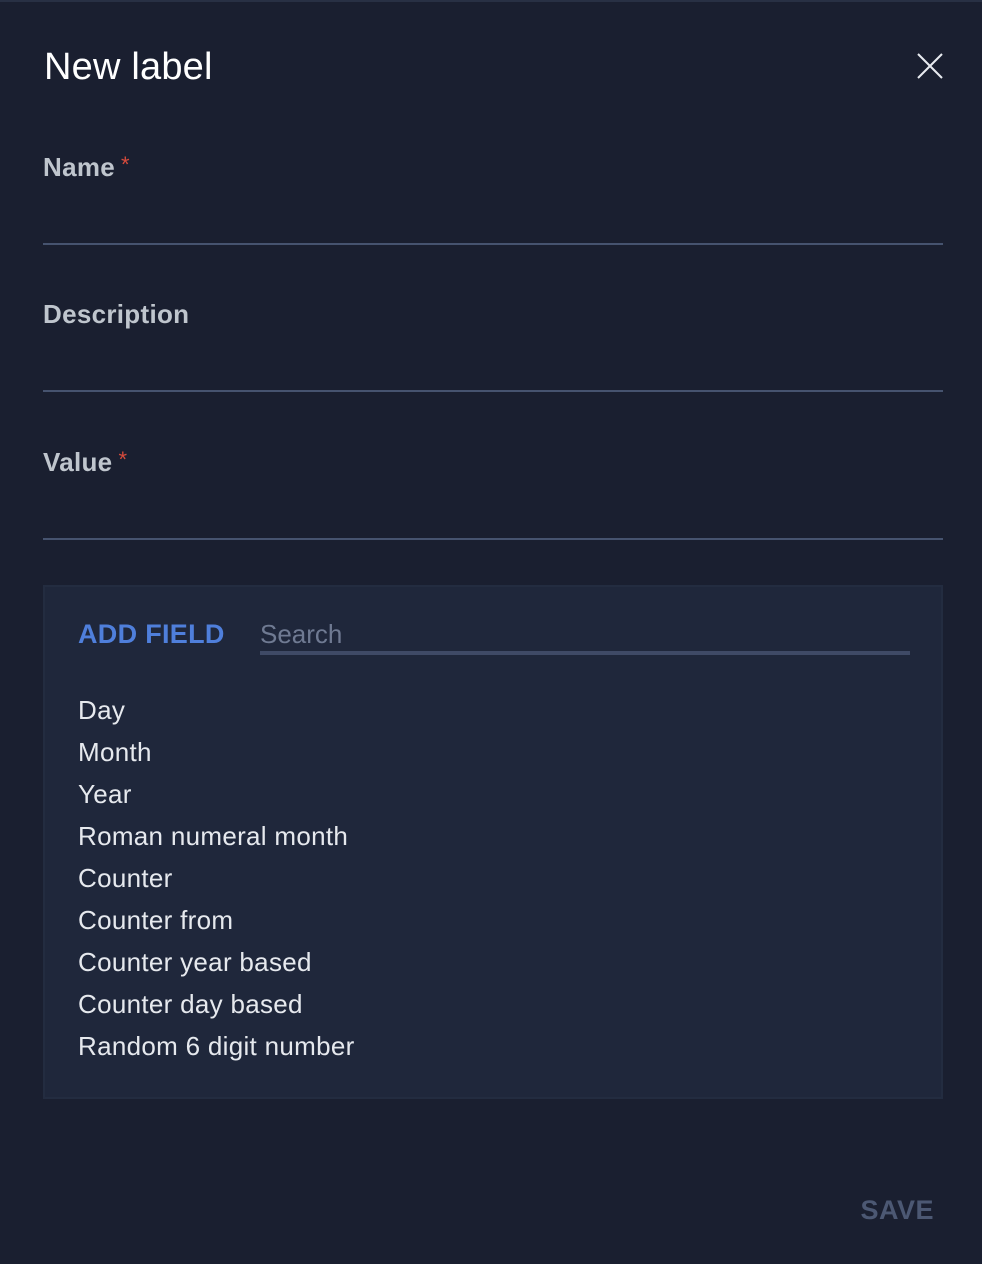 The height and width of the screenshot is (1264, 982). I want to click on field-option-counter: Counter, so click(216, 878).